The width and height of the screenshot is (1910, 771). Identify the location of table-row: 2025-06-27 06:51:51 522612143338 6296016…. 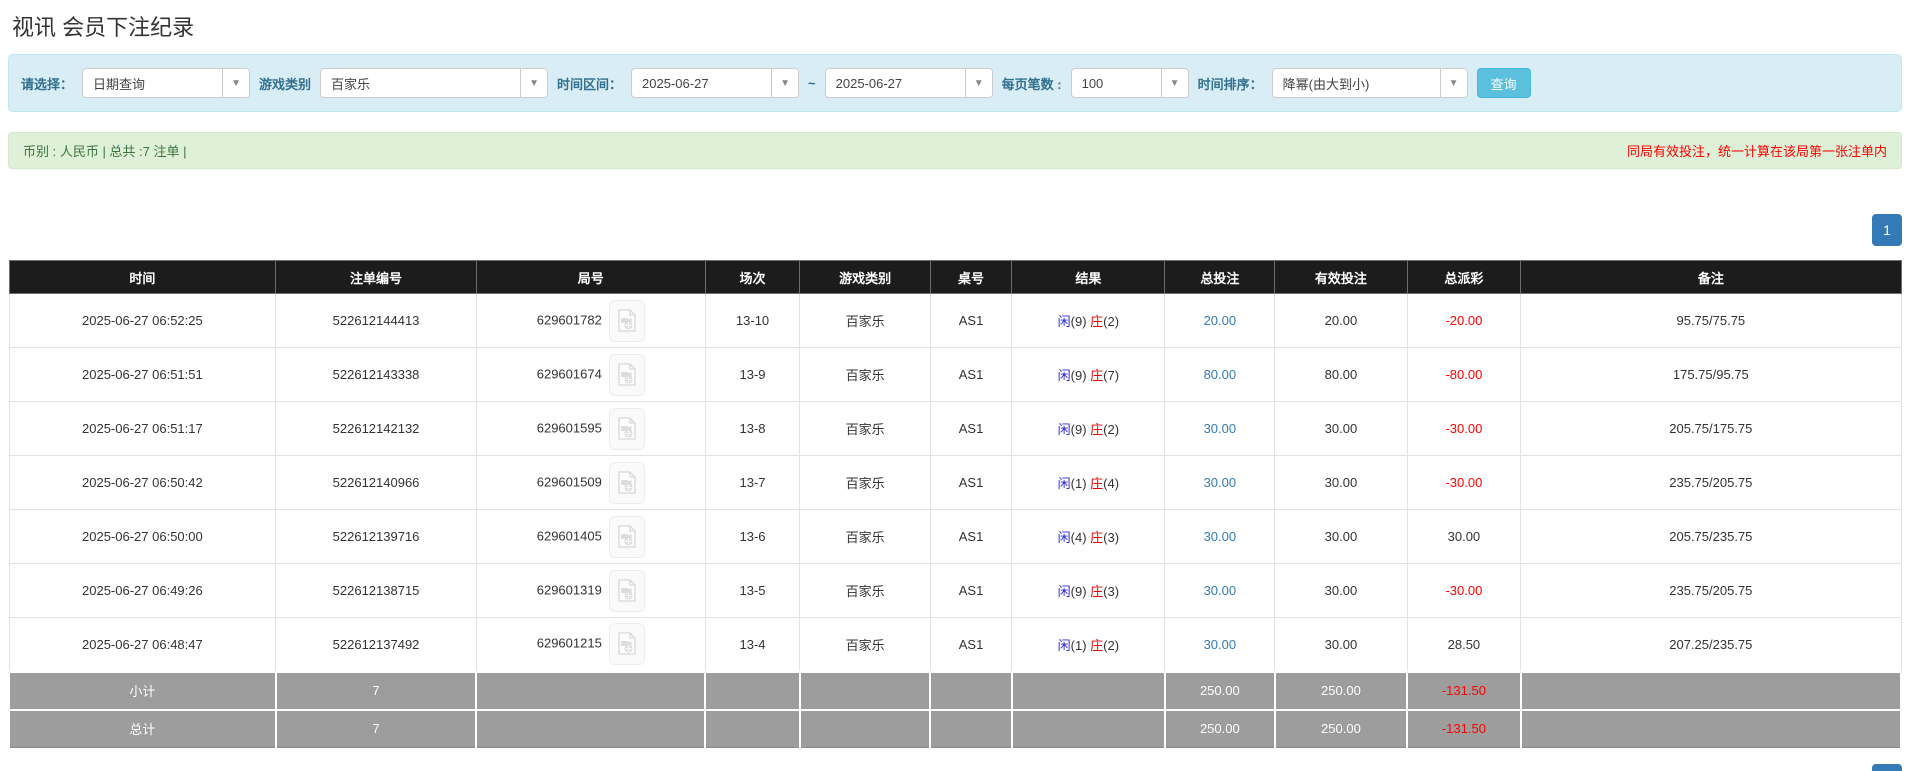
(955, 374).